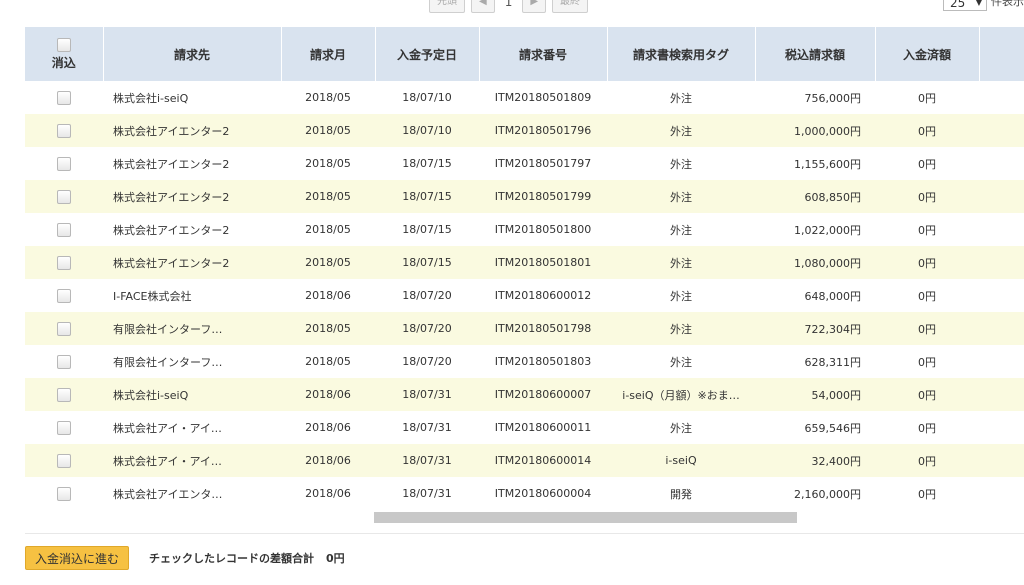  What do you see at coordinates (815, 262) in the screenshot?
I see `cell-amount: 1,080,000円` at bounding box center [815, 262].